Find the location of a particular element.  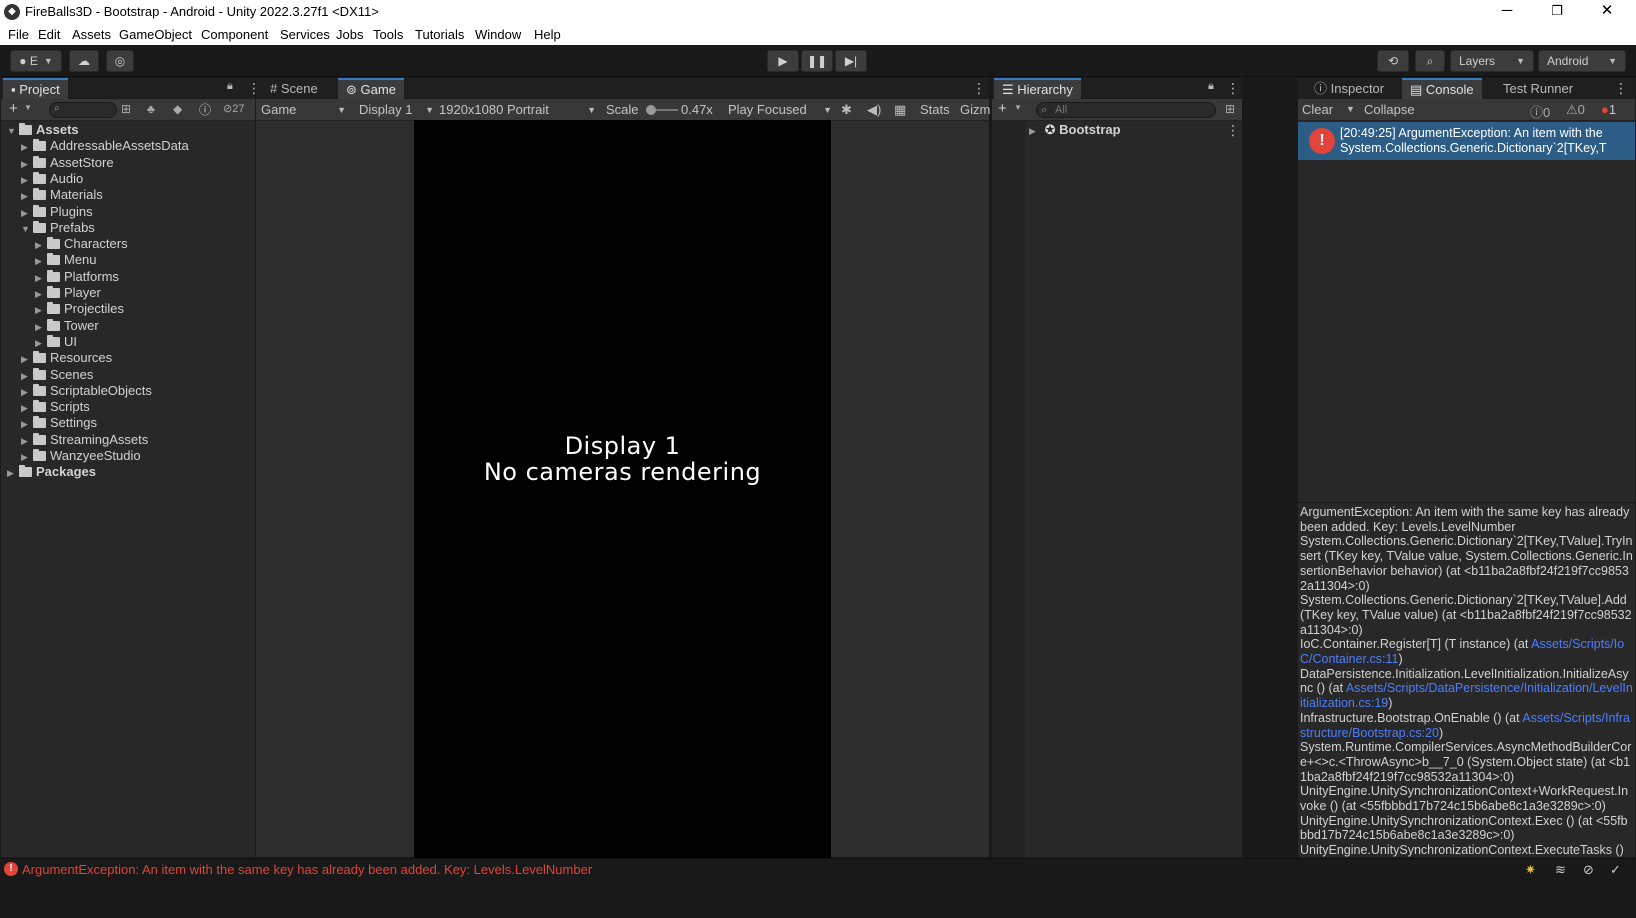

add-button: + is located at coordinates (13, 108).